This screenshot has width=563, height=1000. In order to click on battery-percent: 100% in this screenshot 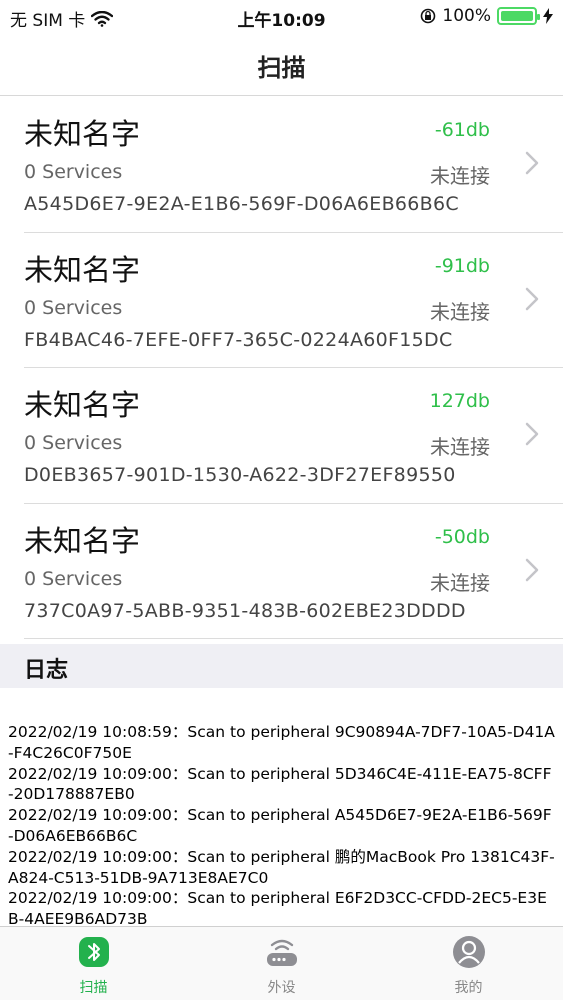, I will do `click(466, 16)`.